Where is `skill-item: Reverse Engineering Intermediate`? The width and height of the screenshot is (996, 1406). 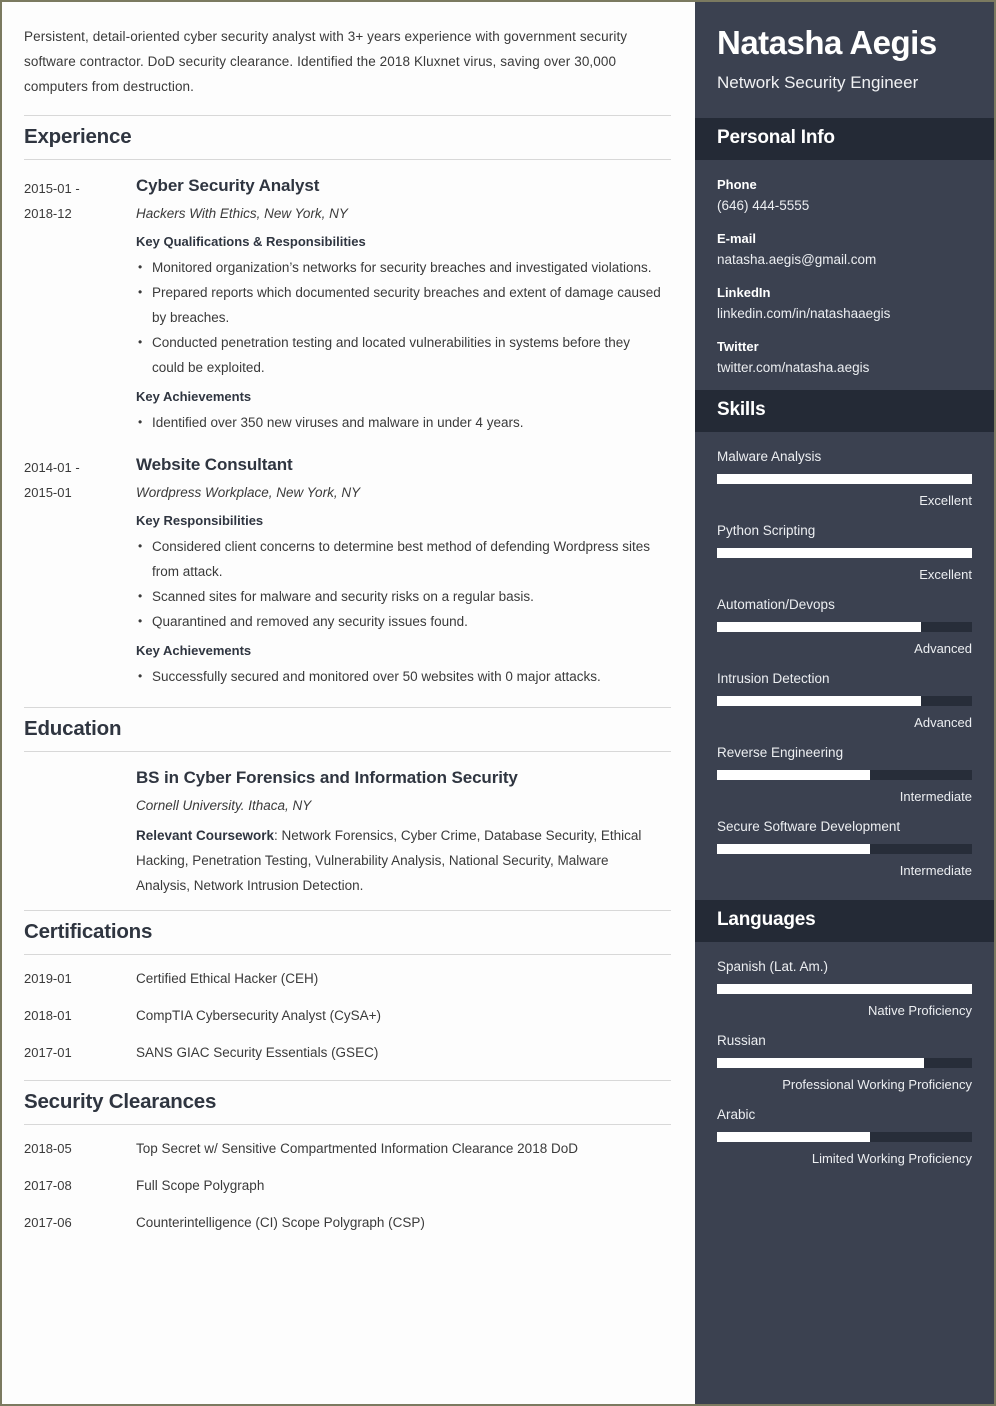
skill-item: Reverse Engineering Intermediate is located at coordinates (844, 774).